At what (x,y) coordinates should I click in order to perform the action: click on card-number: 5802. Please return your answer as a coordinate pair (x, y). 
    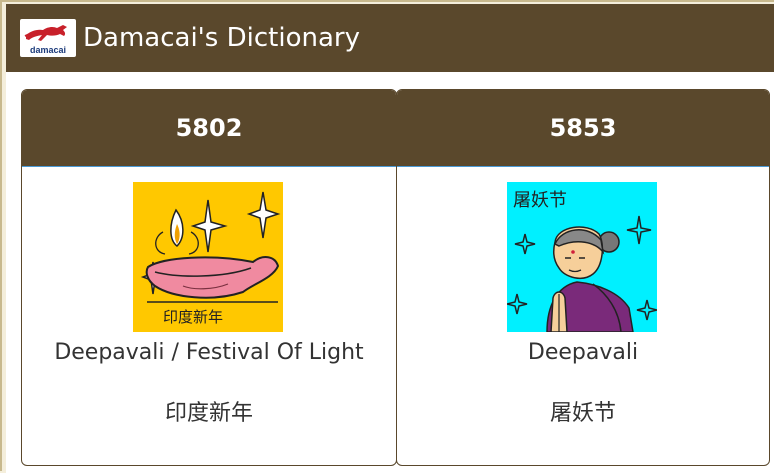
    Looking at the image, I should click on (209, 128).